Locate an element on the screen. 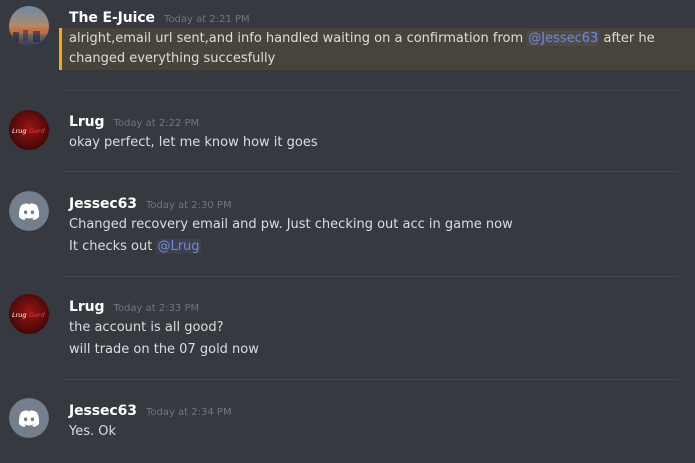 The height and width of the screenshot is (463, 695). message-header: Lrug Today at 2:22 PM is located at coordinates (134, 120).